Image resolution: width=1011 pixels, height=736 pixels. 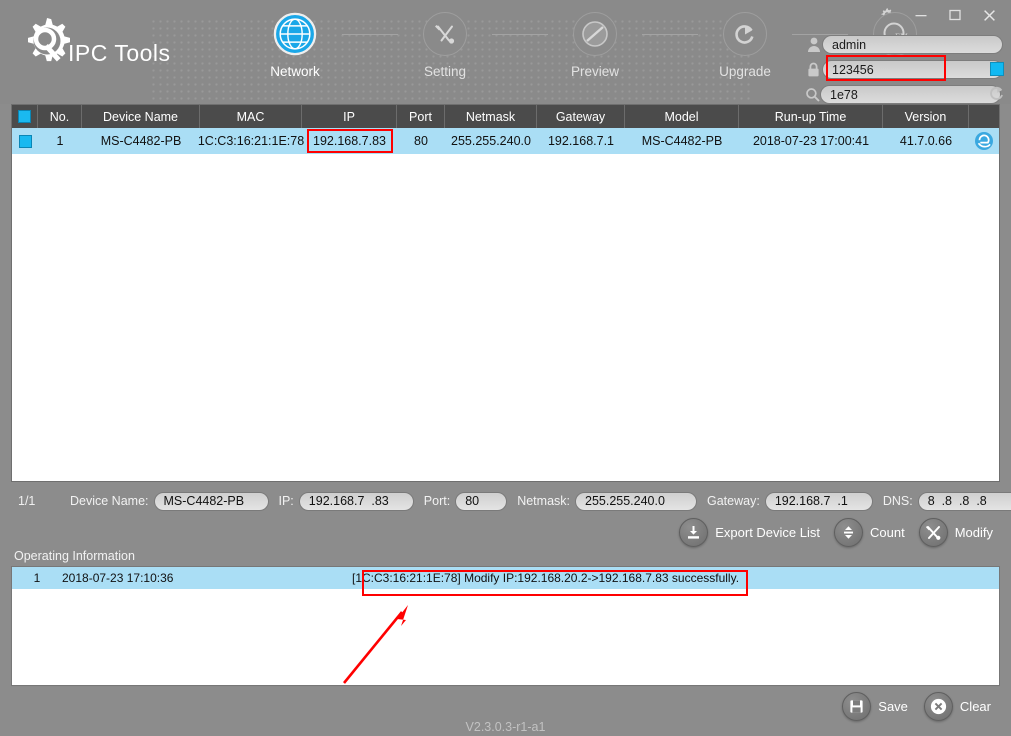 What do you see at coordinates (745, 34) in the screenshot?
I see `refresh-icon` at bounding box center [745, 34].